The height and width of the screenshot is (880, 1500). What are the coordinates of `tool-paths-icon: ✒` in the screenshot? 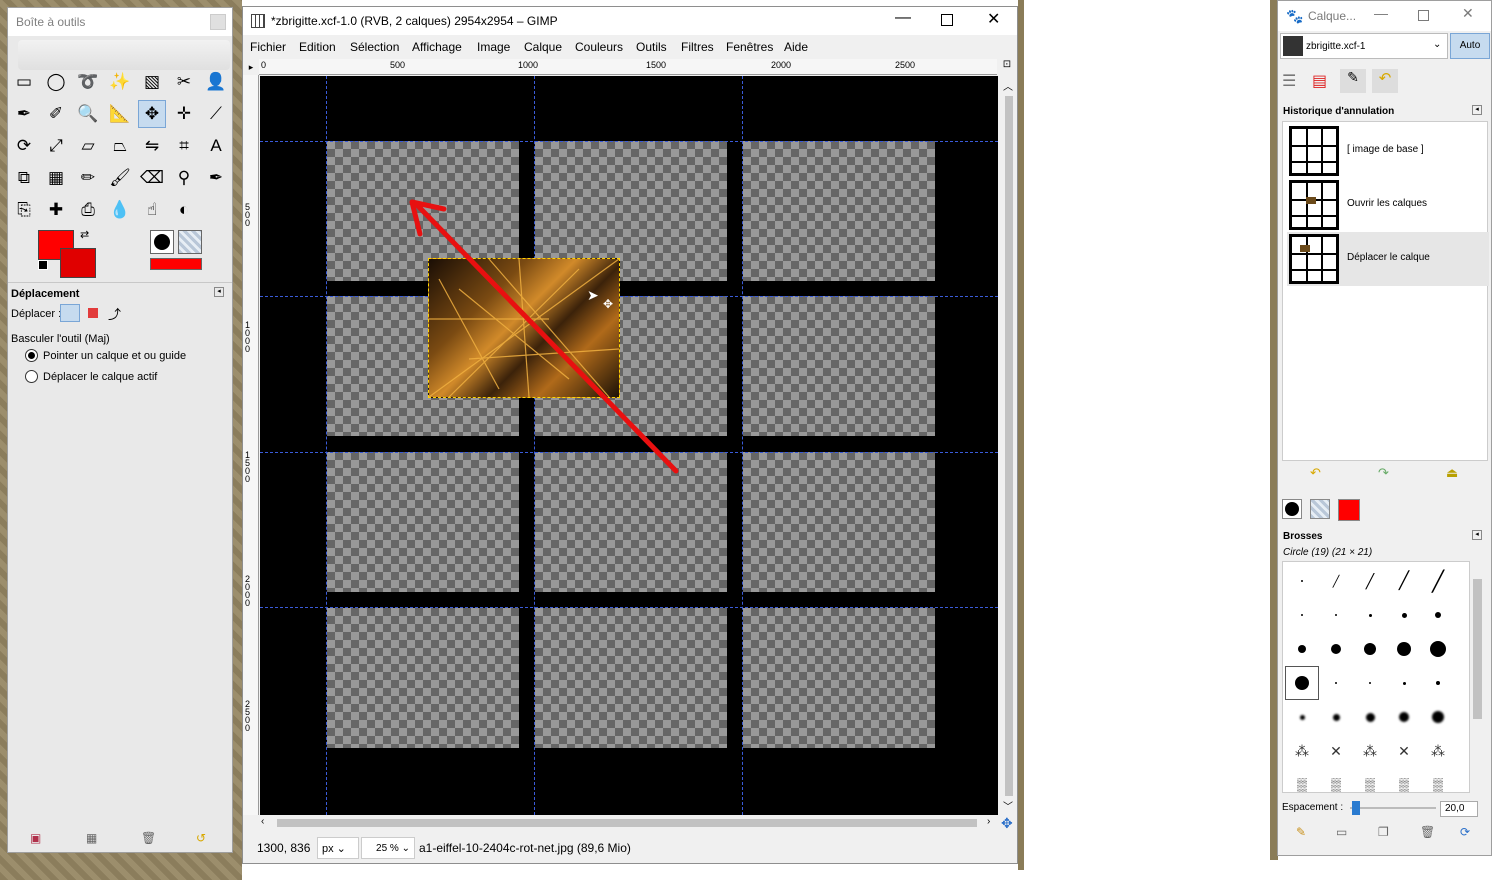 It's located at (24, 114).